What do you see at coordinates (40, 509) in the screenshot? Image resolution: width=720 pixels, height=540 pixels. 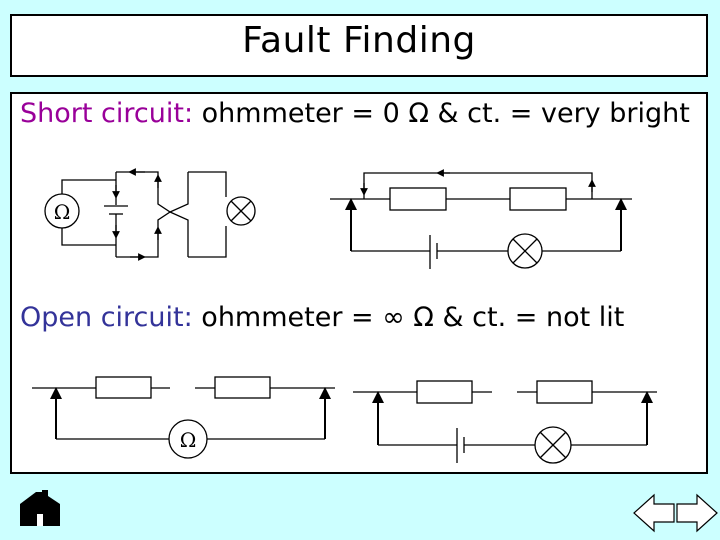 I see `home-button` at bounding box center [40, 509].